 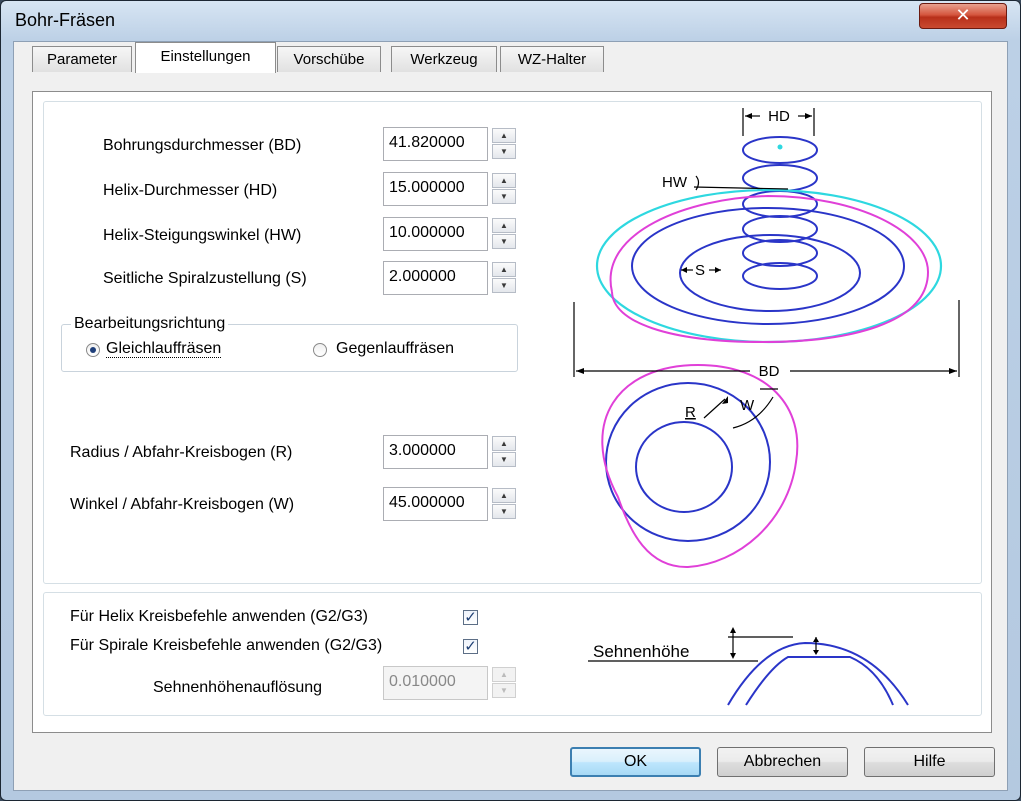 I want to click on sehnen-label: Sehnenhöhenauflösung, so click(x=238, y=687).